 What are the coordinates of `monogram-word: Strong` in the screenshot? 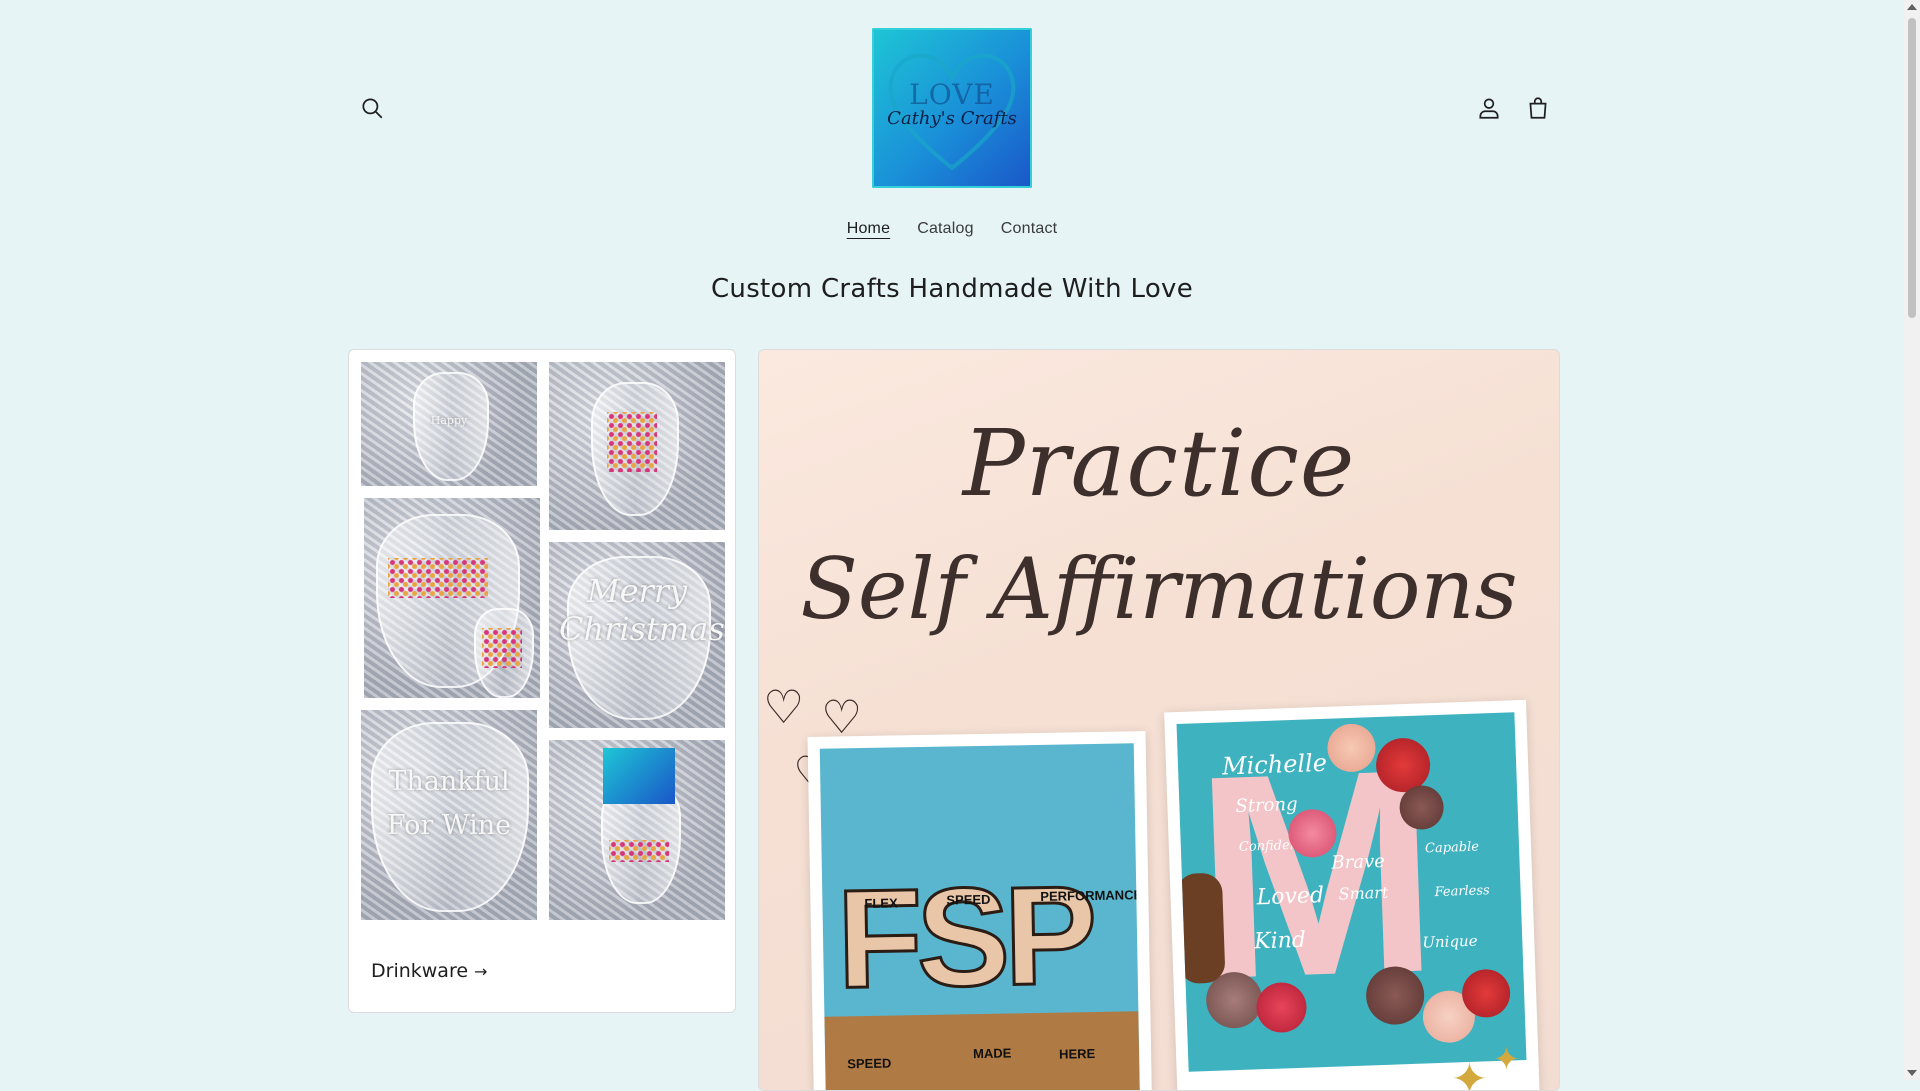 It's located at (1266, 805).